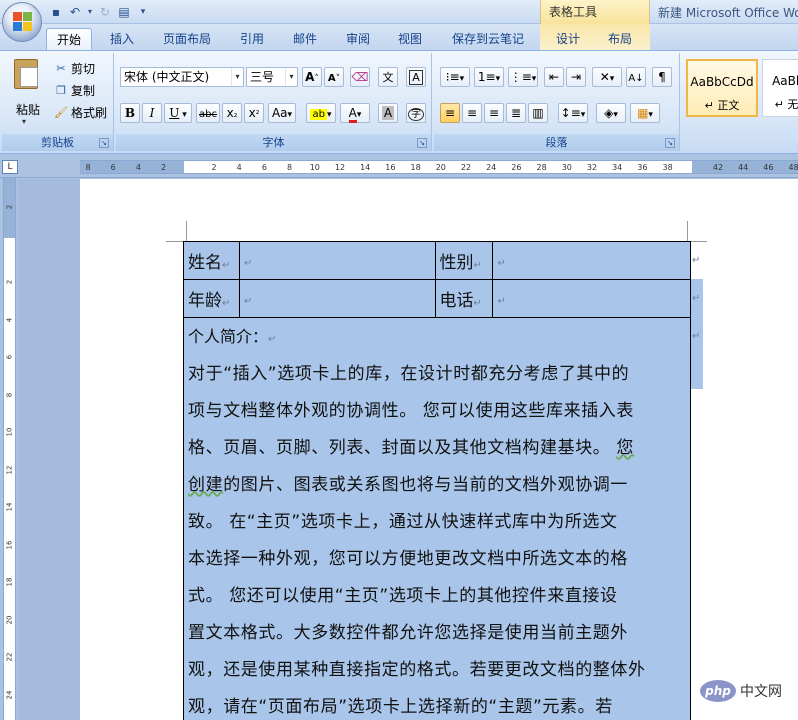  What do you see at coordinates (576, 77) in the screenshot?
I see `increase-indent-button: ⇥` at bounding box center [576, 77].